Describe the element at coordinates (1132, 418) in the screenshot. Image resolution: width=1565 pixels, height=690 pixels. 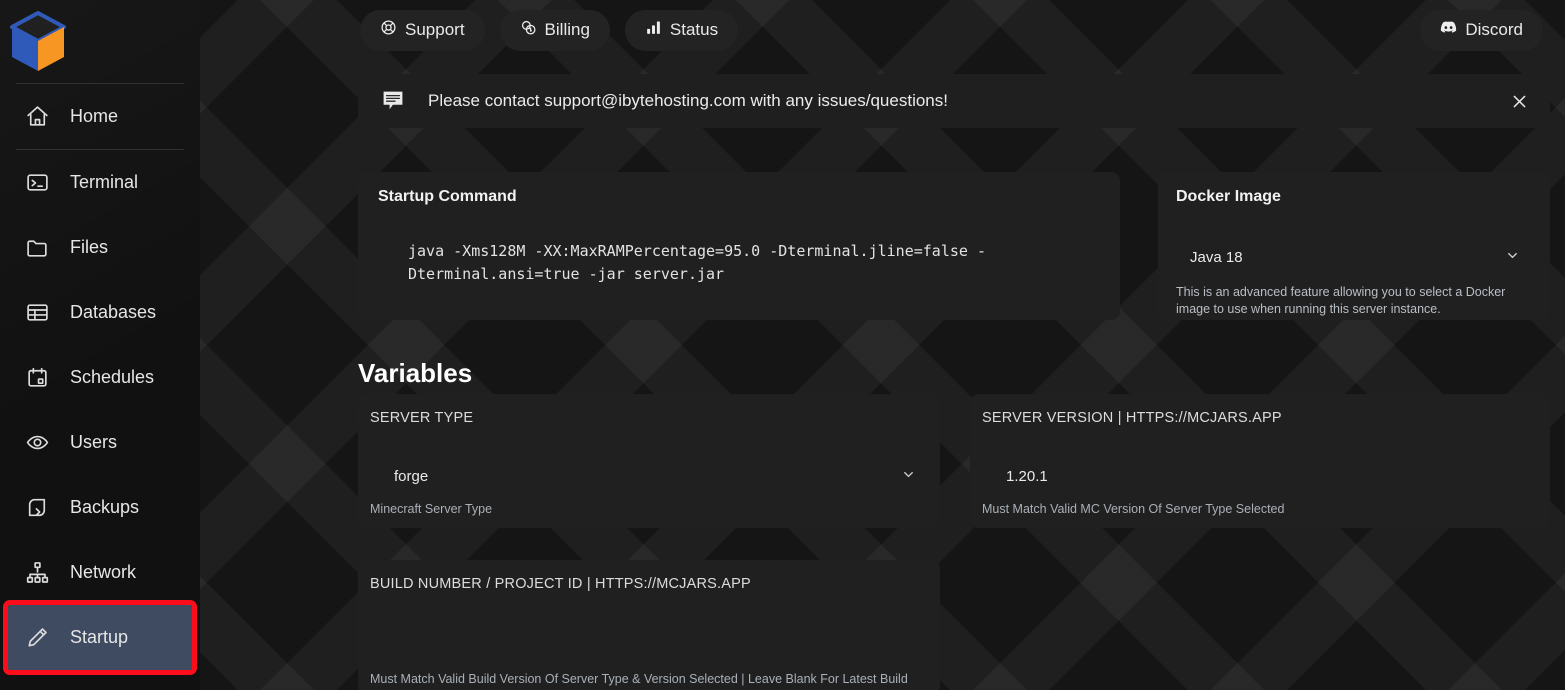
I see `variable-label: SERVER VERSION | HTTPS://MCJARS.APP` at that location.